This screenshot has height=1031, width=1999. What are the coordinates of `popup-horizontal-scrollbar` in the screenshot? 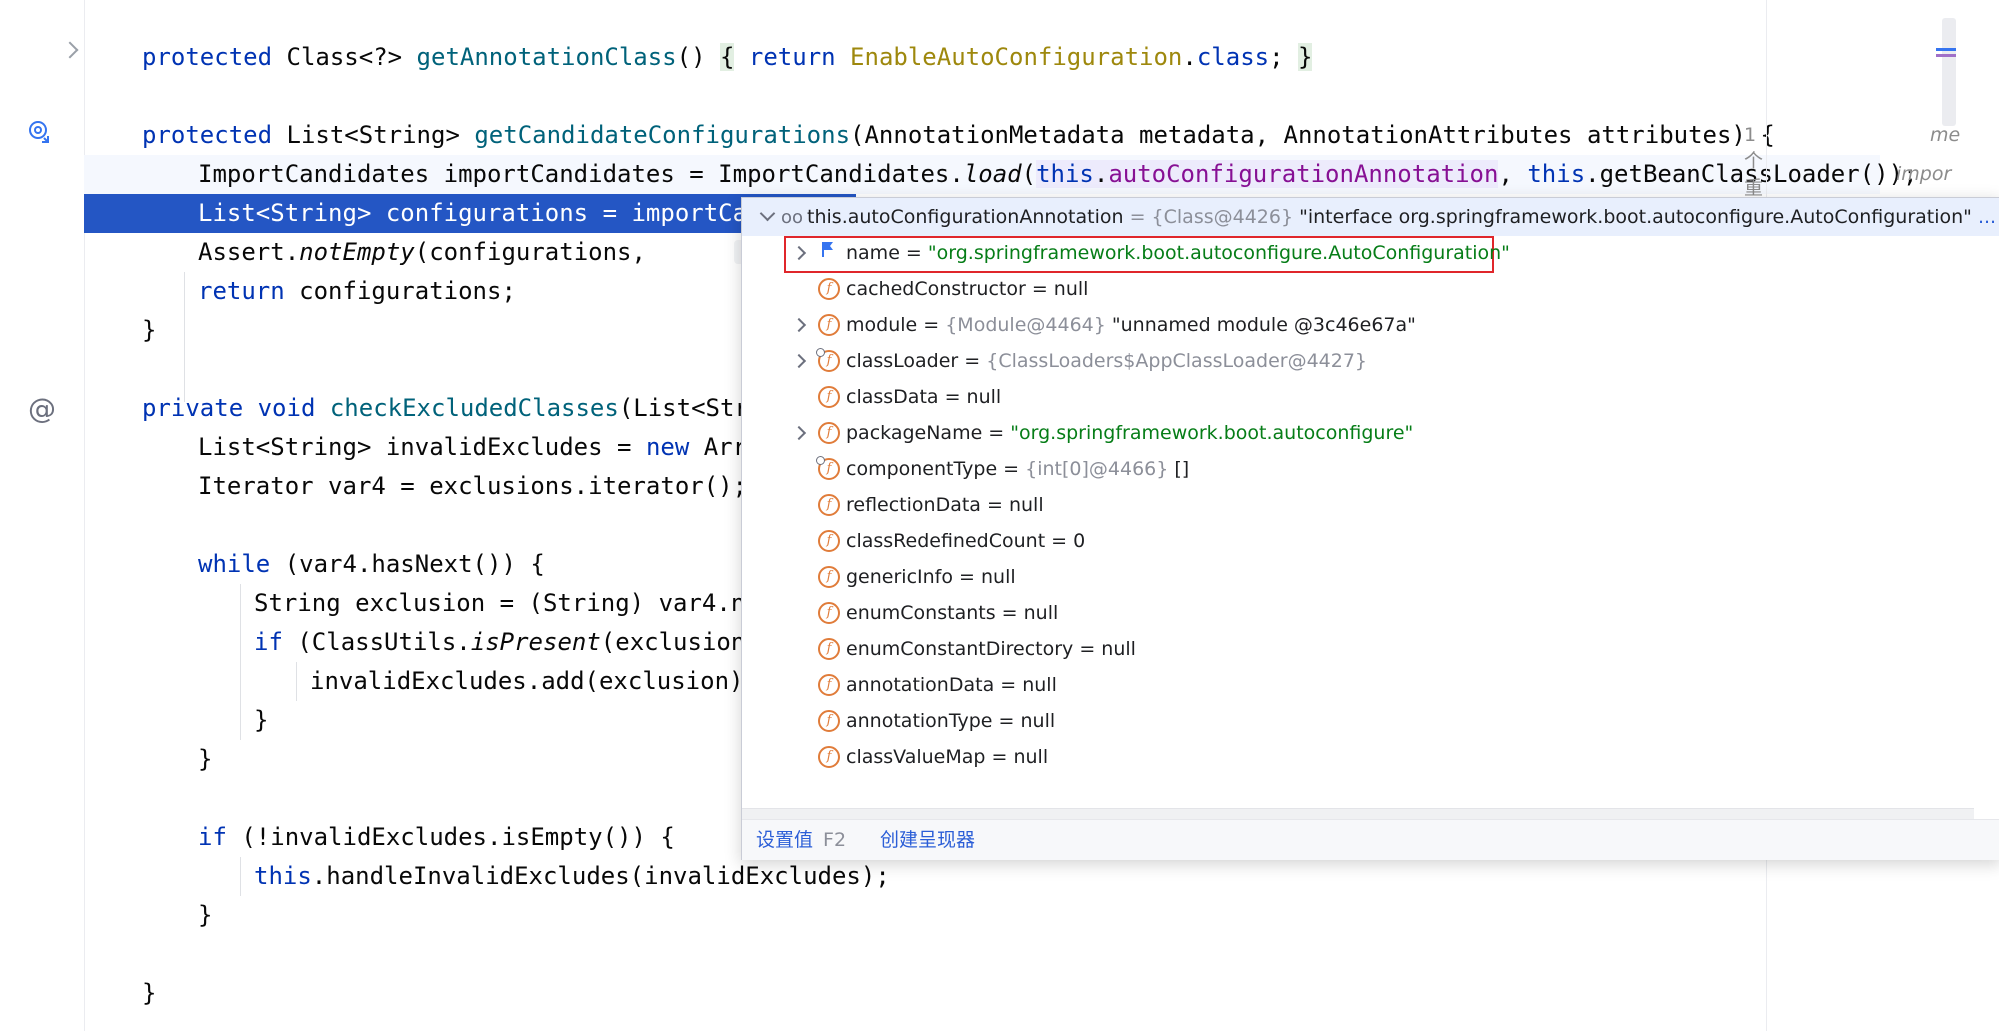 It's located at (1358, 813).